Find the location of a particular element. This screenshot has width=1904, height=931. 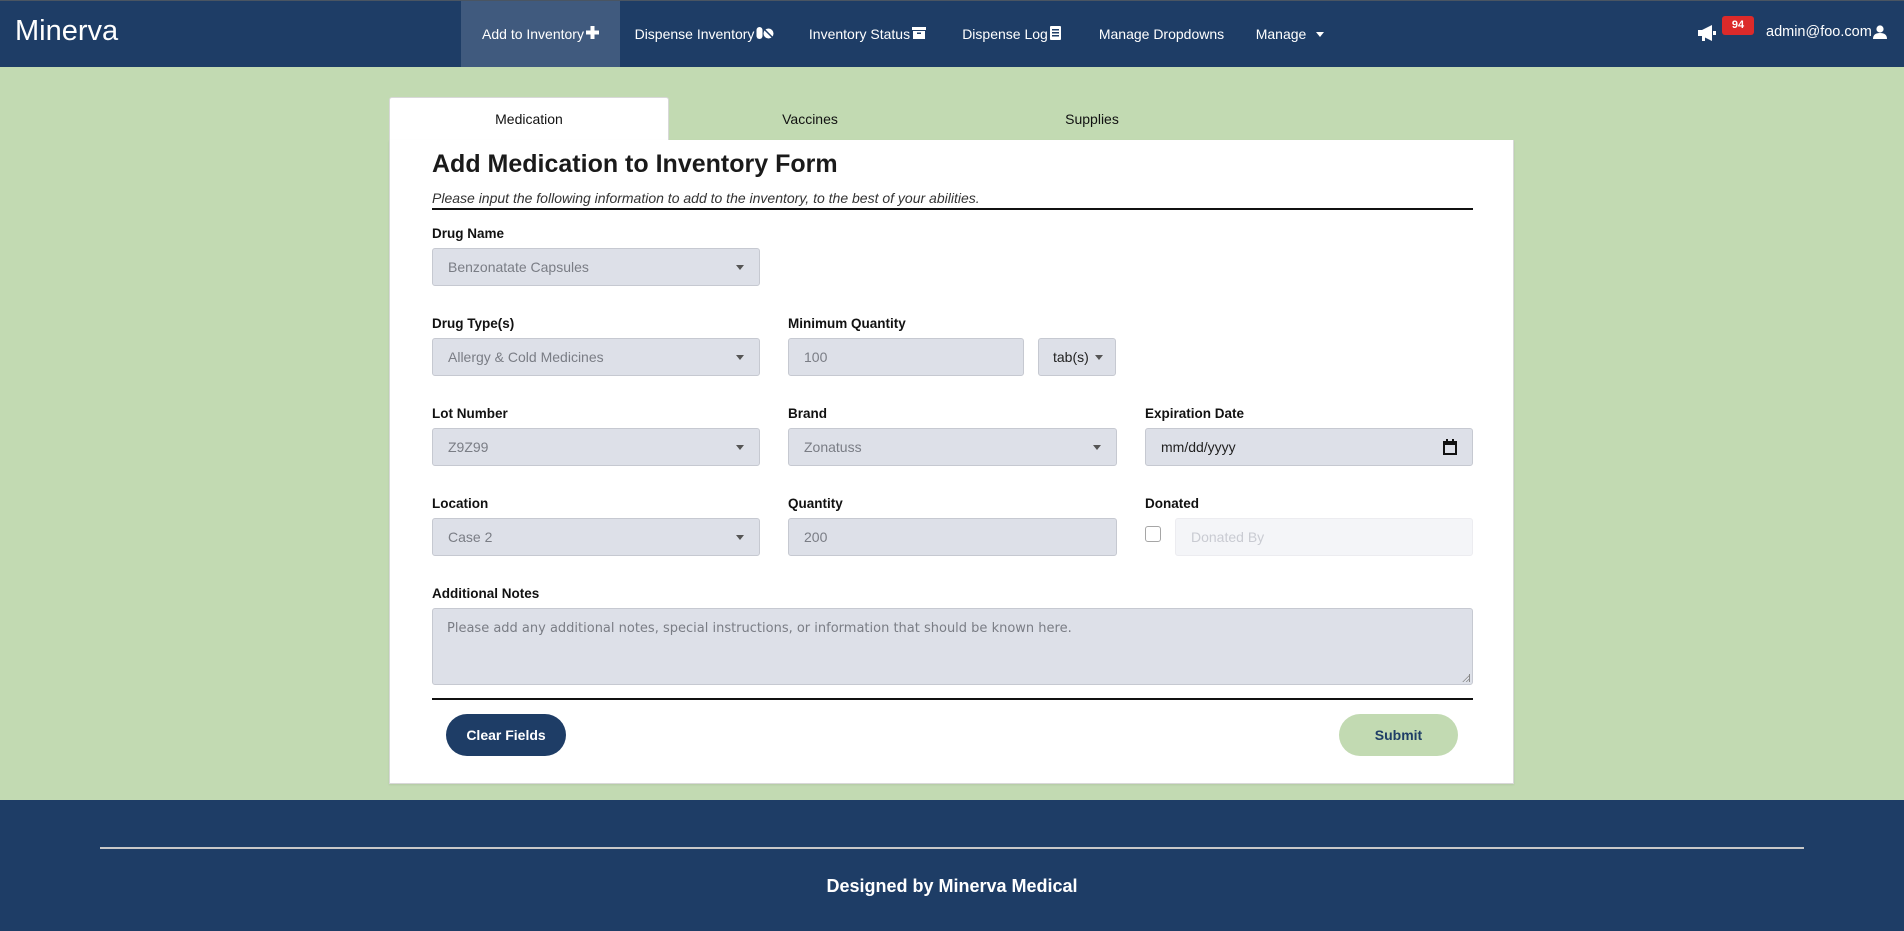

brand-logo: Minerva is located at coordinates (66, 31).